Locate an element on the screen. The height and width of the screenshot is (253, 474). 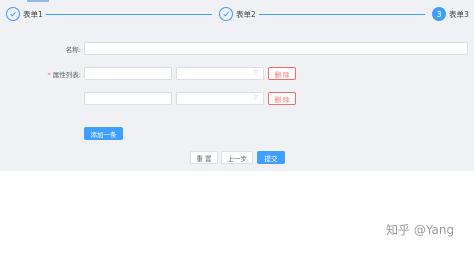
reset-button: 重 置 is located at coordinates (204, 157).